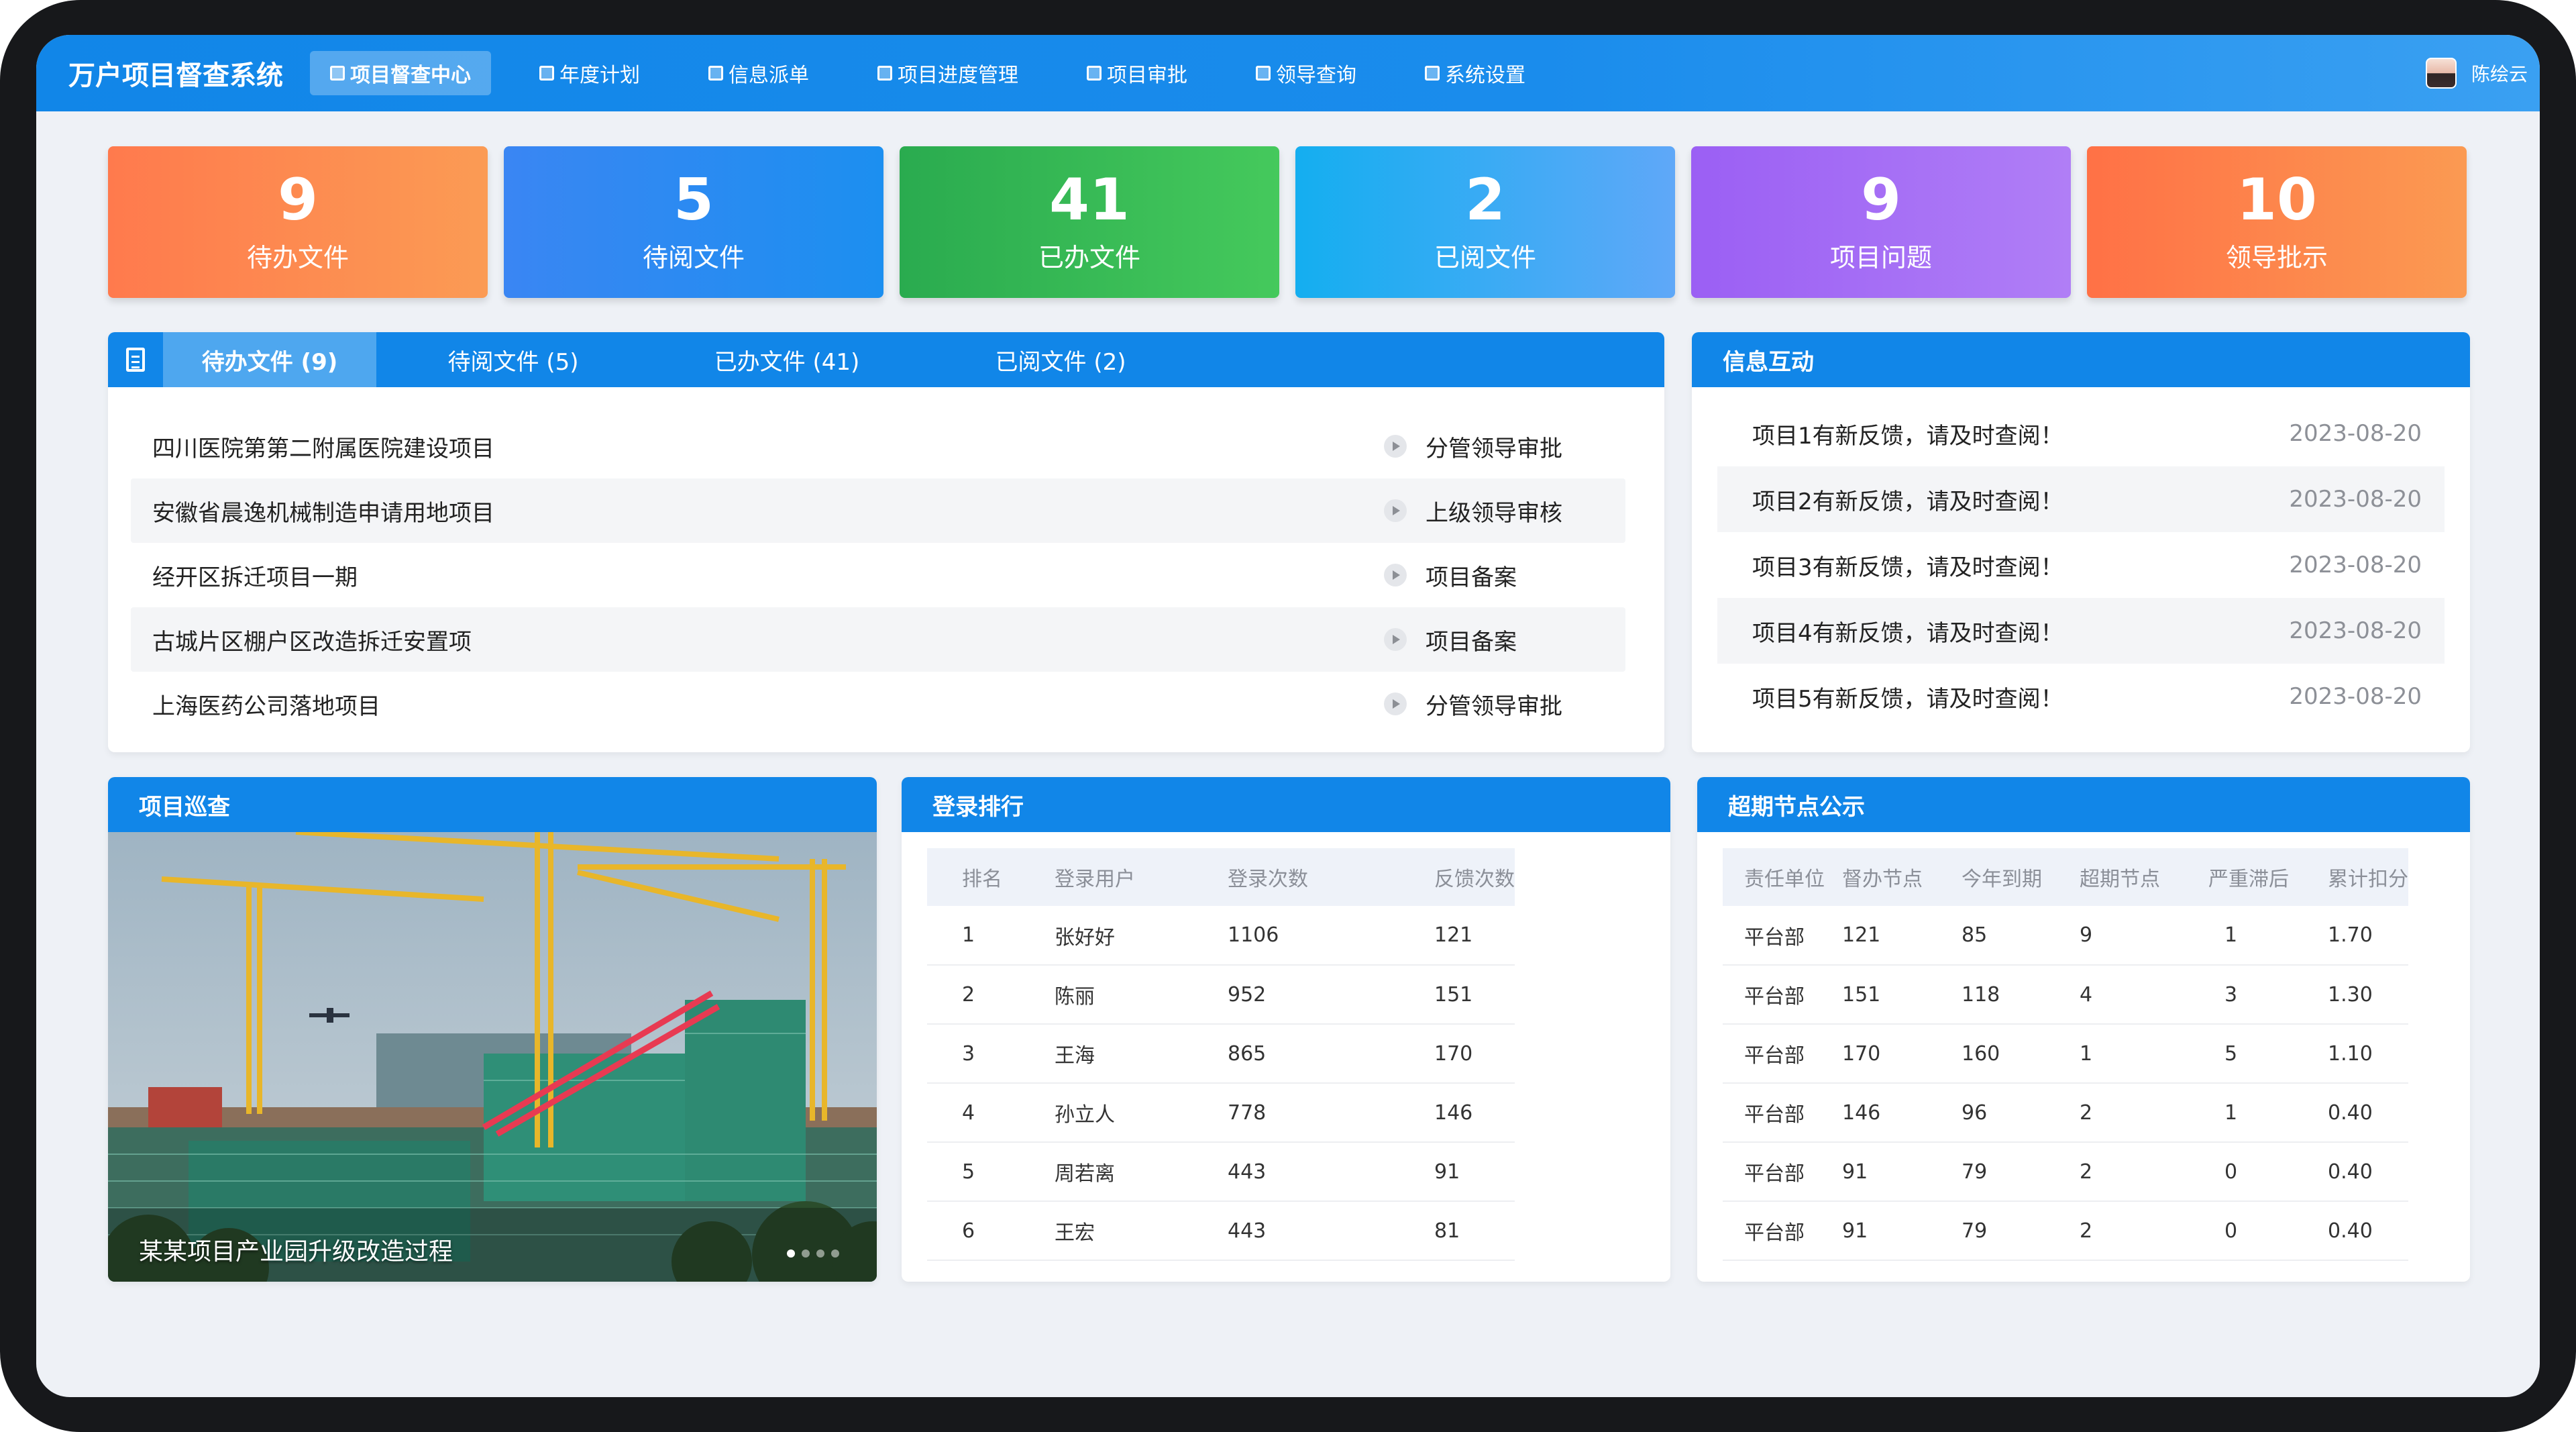  What do you see at coordinates (758, 73) in the screenshot?
I see `nav-item-dispatch: 信息派单` at bounding box center [758, 73].